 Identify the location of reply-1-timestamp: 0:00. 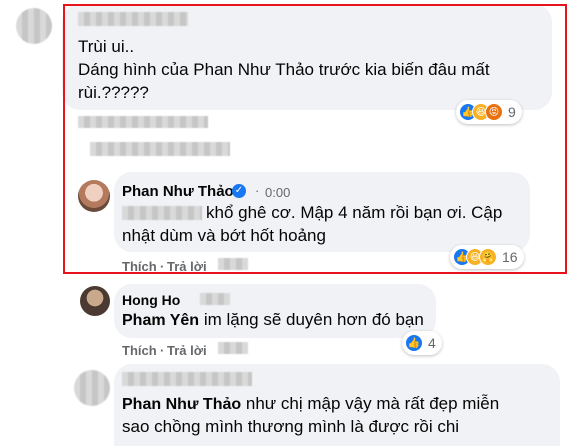
(278, 192).